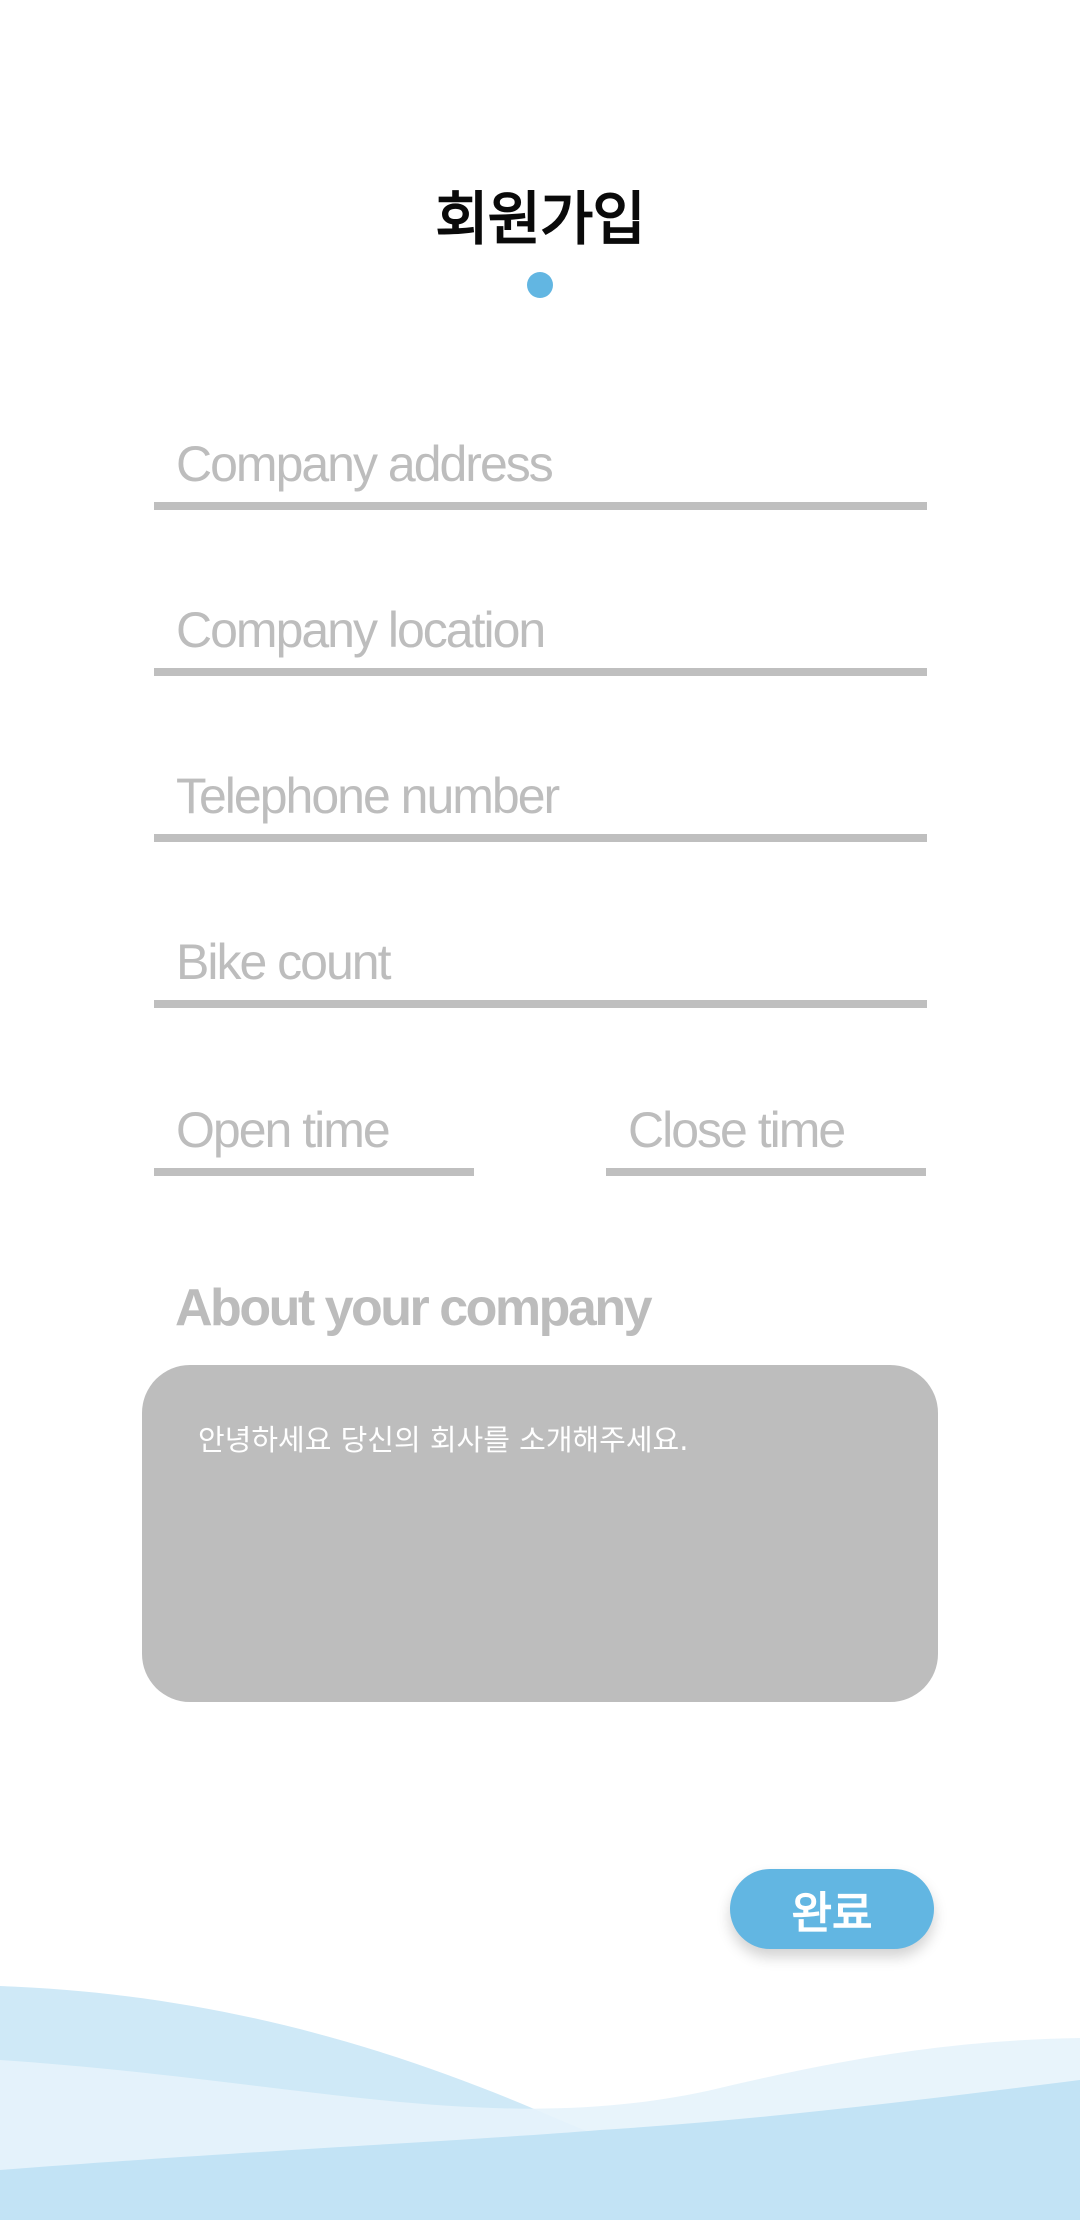 The height and width of the screenshot is (2220, 1080). Describe the element at coordinates (540, 1533) in the screenshot. I see `about-company-textarea` at that location.